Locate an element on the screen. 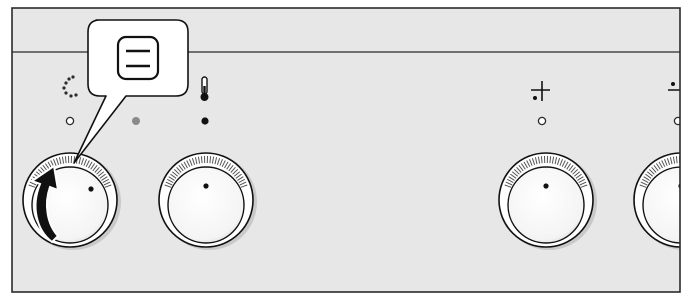  thermometer-icon is located at coordinates (204, 88).